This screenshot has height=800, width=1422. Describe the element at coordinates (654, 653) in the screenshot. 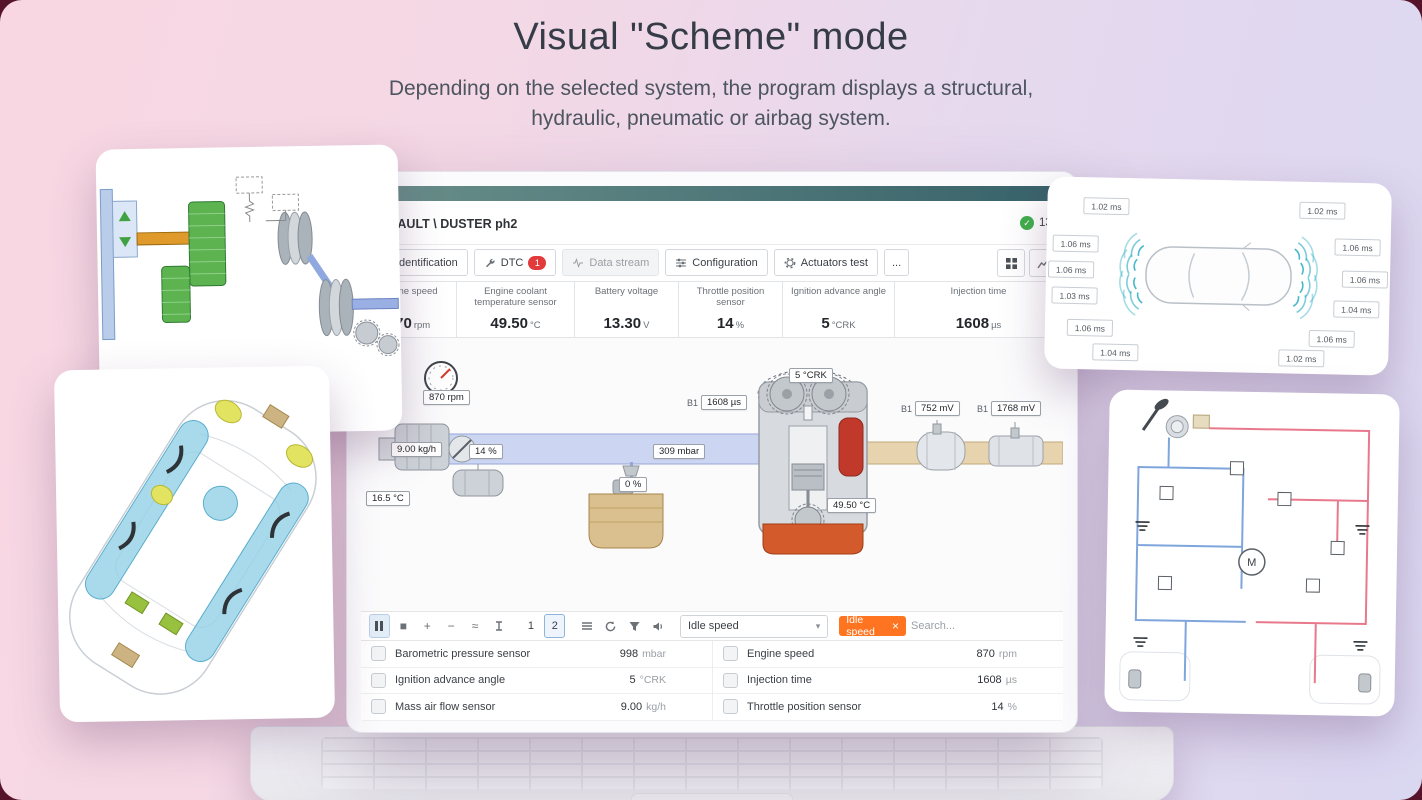

I see `row-unit: mbar` at that location.